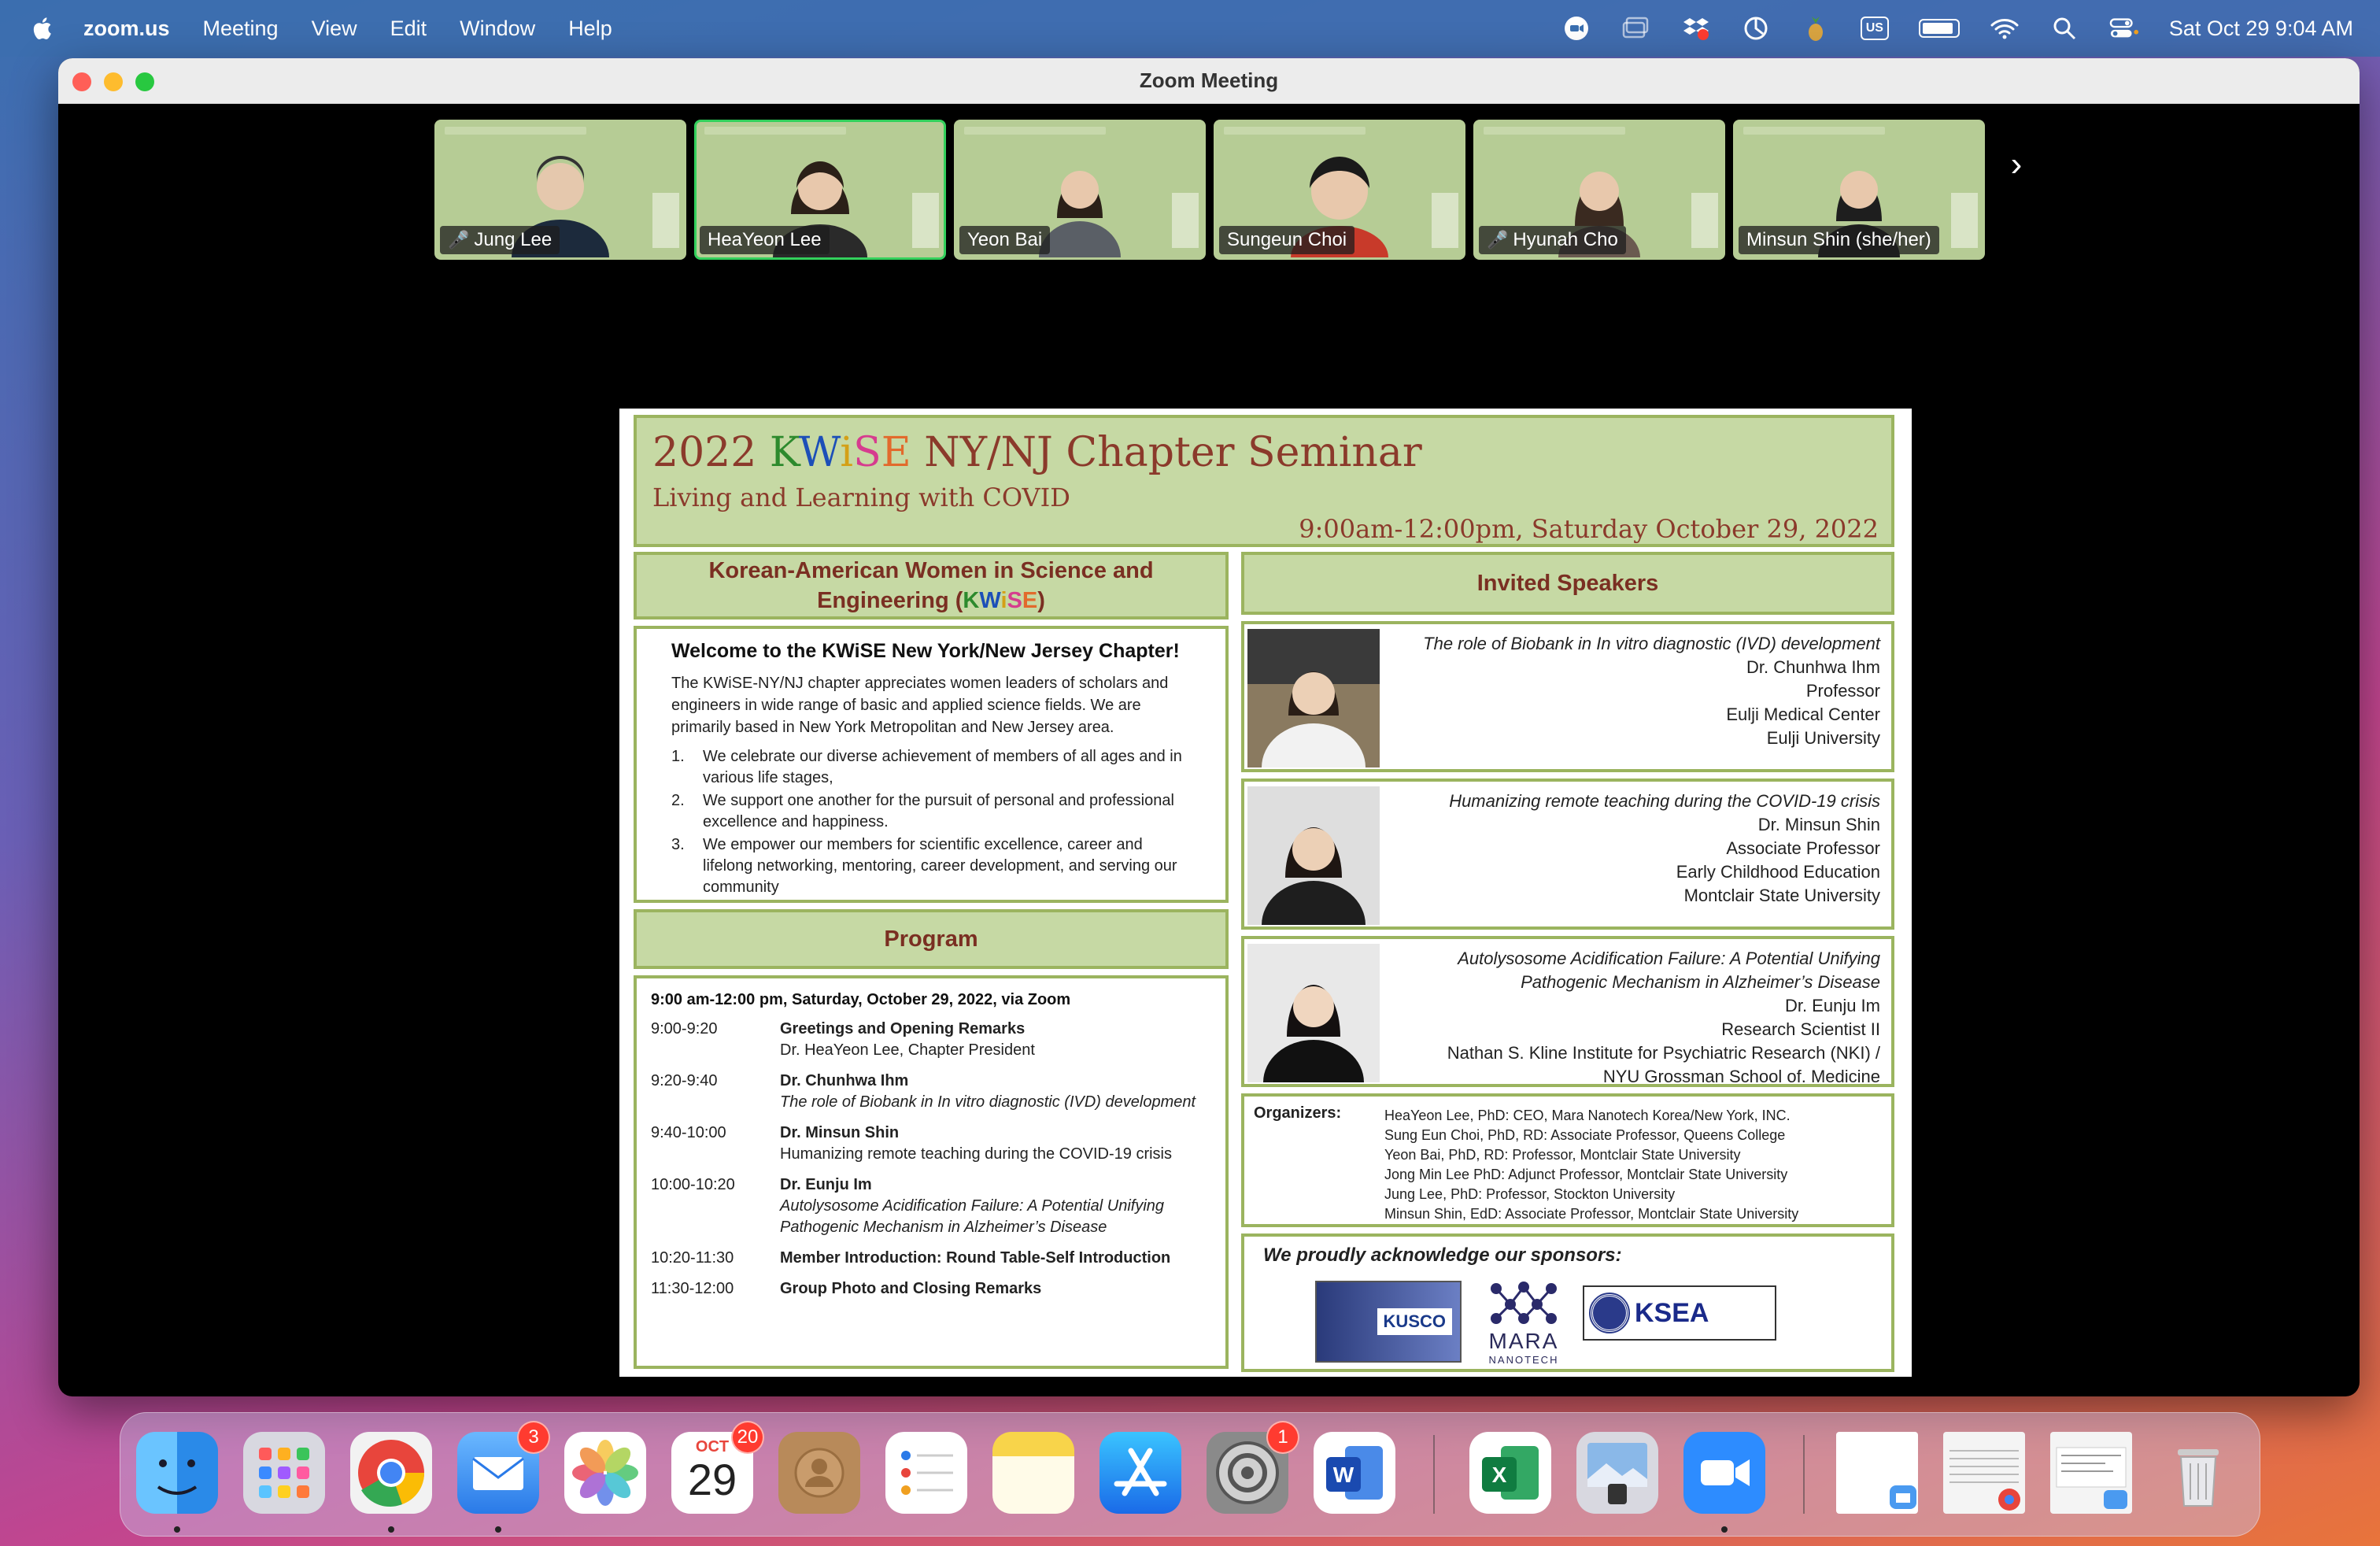 Image resolution: width=2380 pixels, height=1546 pixels. I want to click on control-center-icon, so click(2124, 28).